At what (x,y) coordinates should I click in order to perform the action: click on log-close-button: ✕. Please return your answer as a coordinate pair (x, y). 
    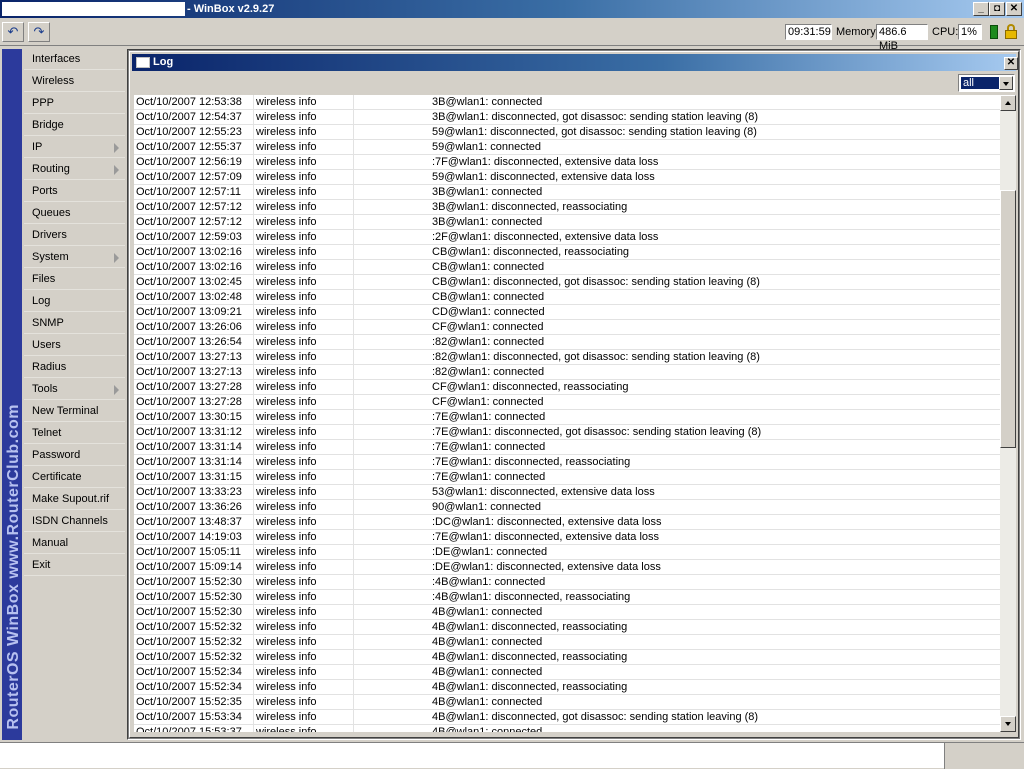
    Looking at the image, I should click on (1011, 63).